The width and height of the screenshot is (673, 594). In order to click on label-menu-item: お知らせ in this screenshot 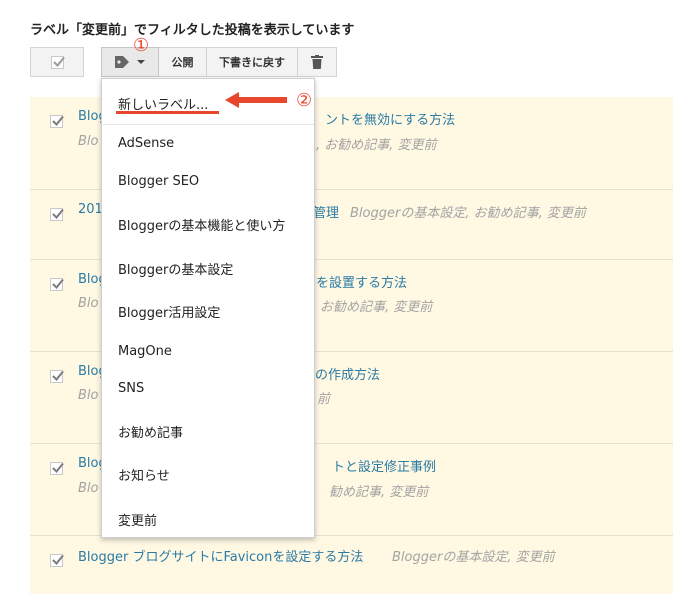, I will do `click(144, 474)`.